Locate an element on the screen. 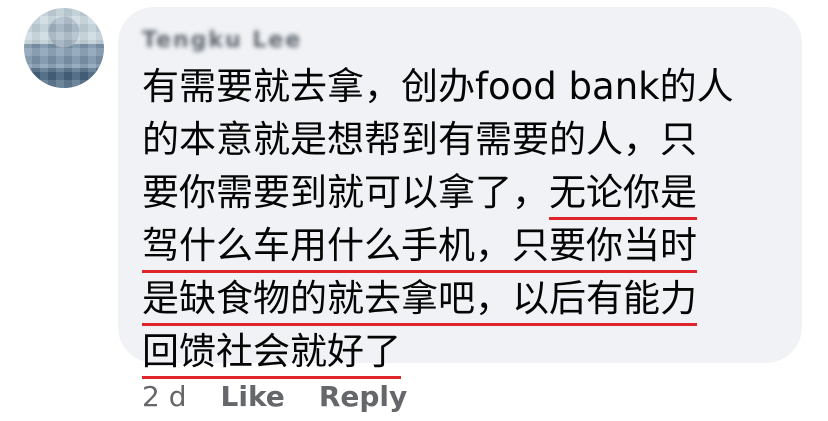 Image resolution: width=828 pixels, height=421 pixels. avatar-blur-overlay is located at coordinates (64, 48).